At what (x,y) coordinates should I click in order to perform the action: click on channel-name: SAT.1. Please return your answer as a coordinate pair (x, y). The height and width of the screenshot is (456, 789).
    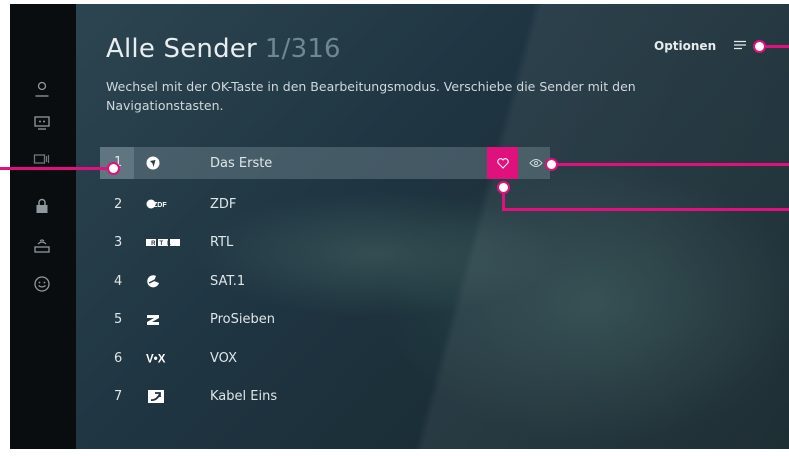
    Looking at the image, I should click on (228, 281).